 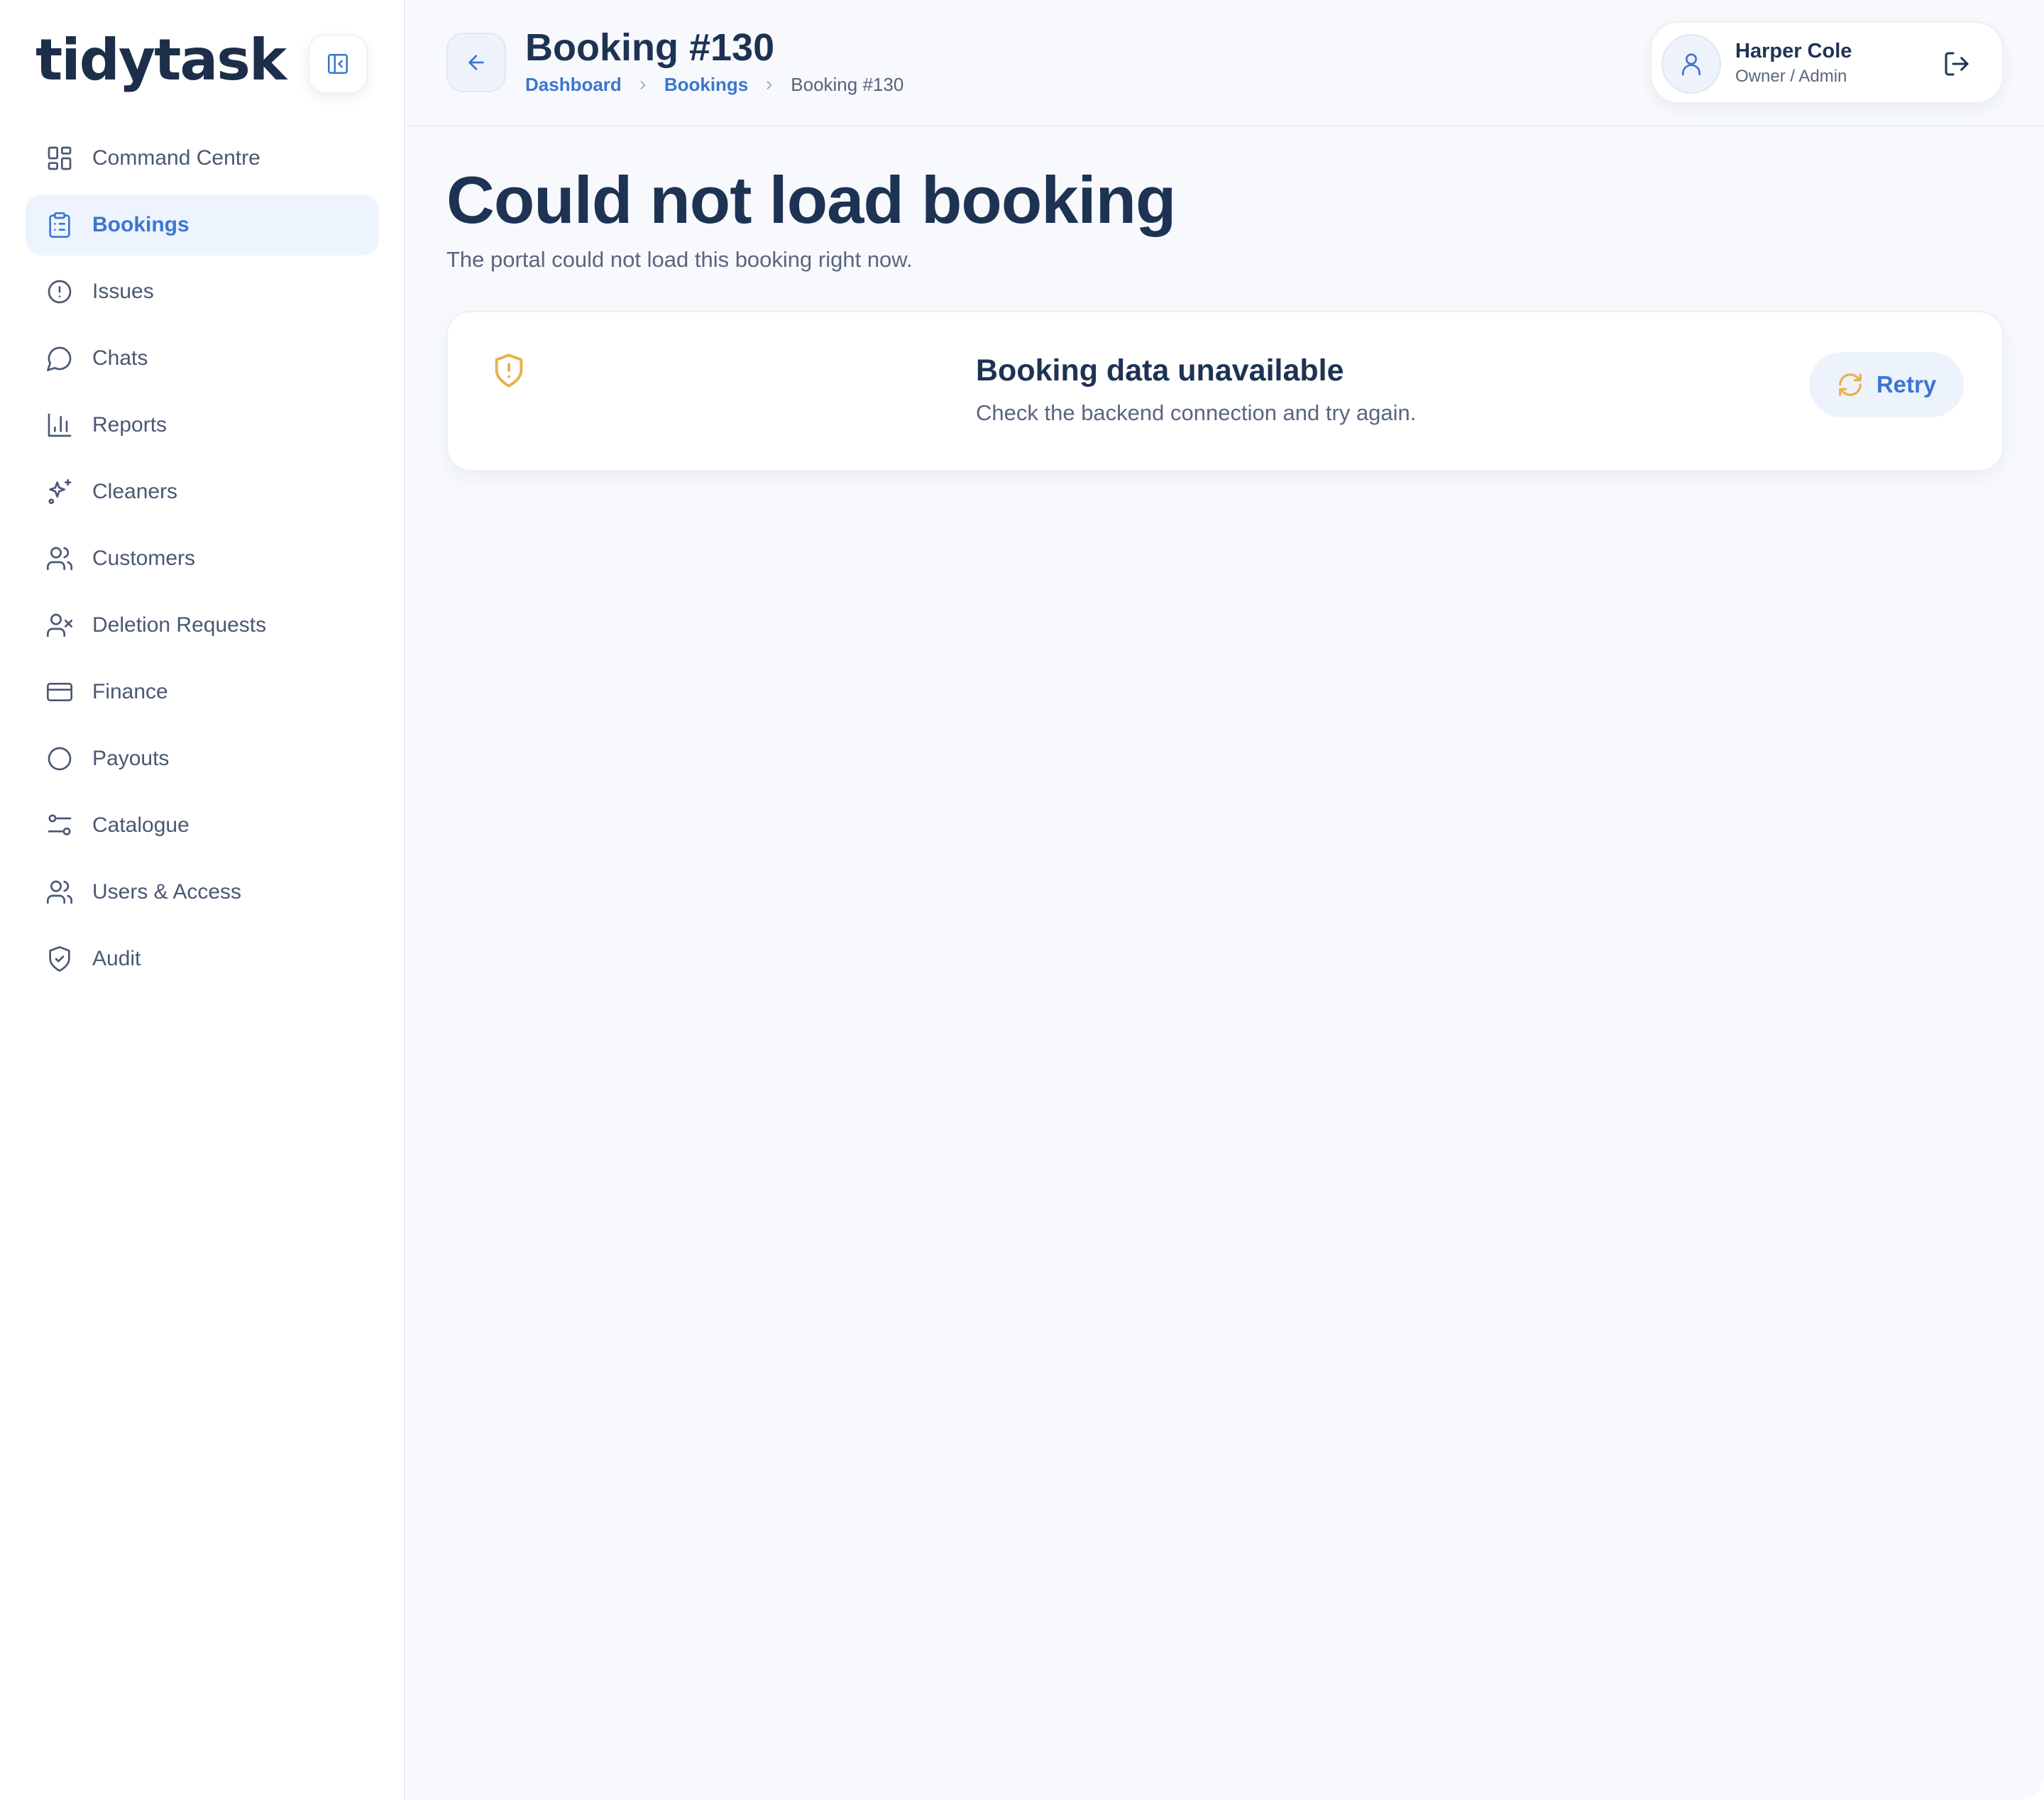 I want to click on retry-button: Retry, so click(x=1886, y=384).